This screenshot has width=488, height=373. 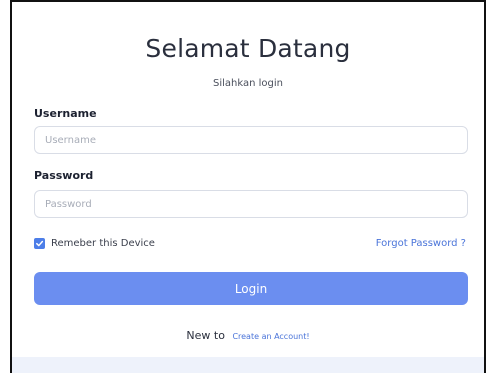 I want to click on remember-label: Remeber this Device, so click(x=103, y=243).